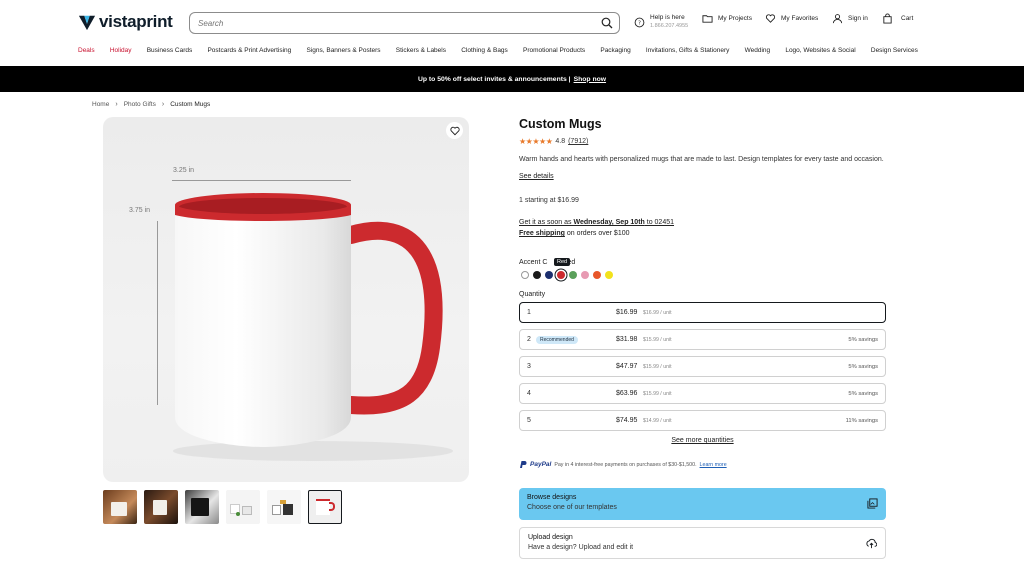 This screenshot has width=1024, height=573. Describe the element at coordinates (184, 170) in the screenshot. I see `width-dimension-label: 3.25 in` at that location.